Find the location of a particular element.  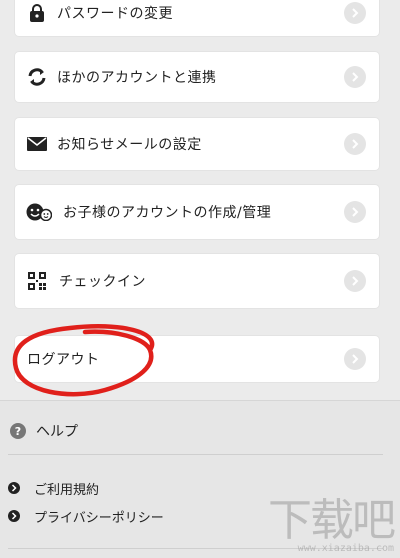

help-link: ? ヘルプ is located at coordinates (44, 431).